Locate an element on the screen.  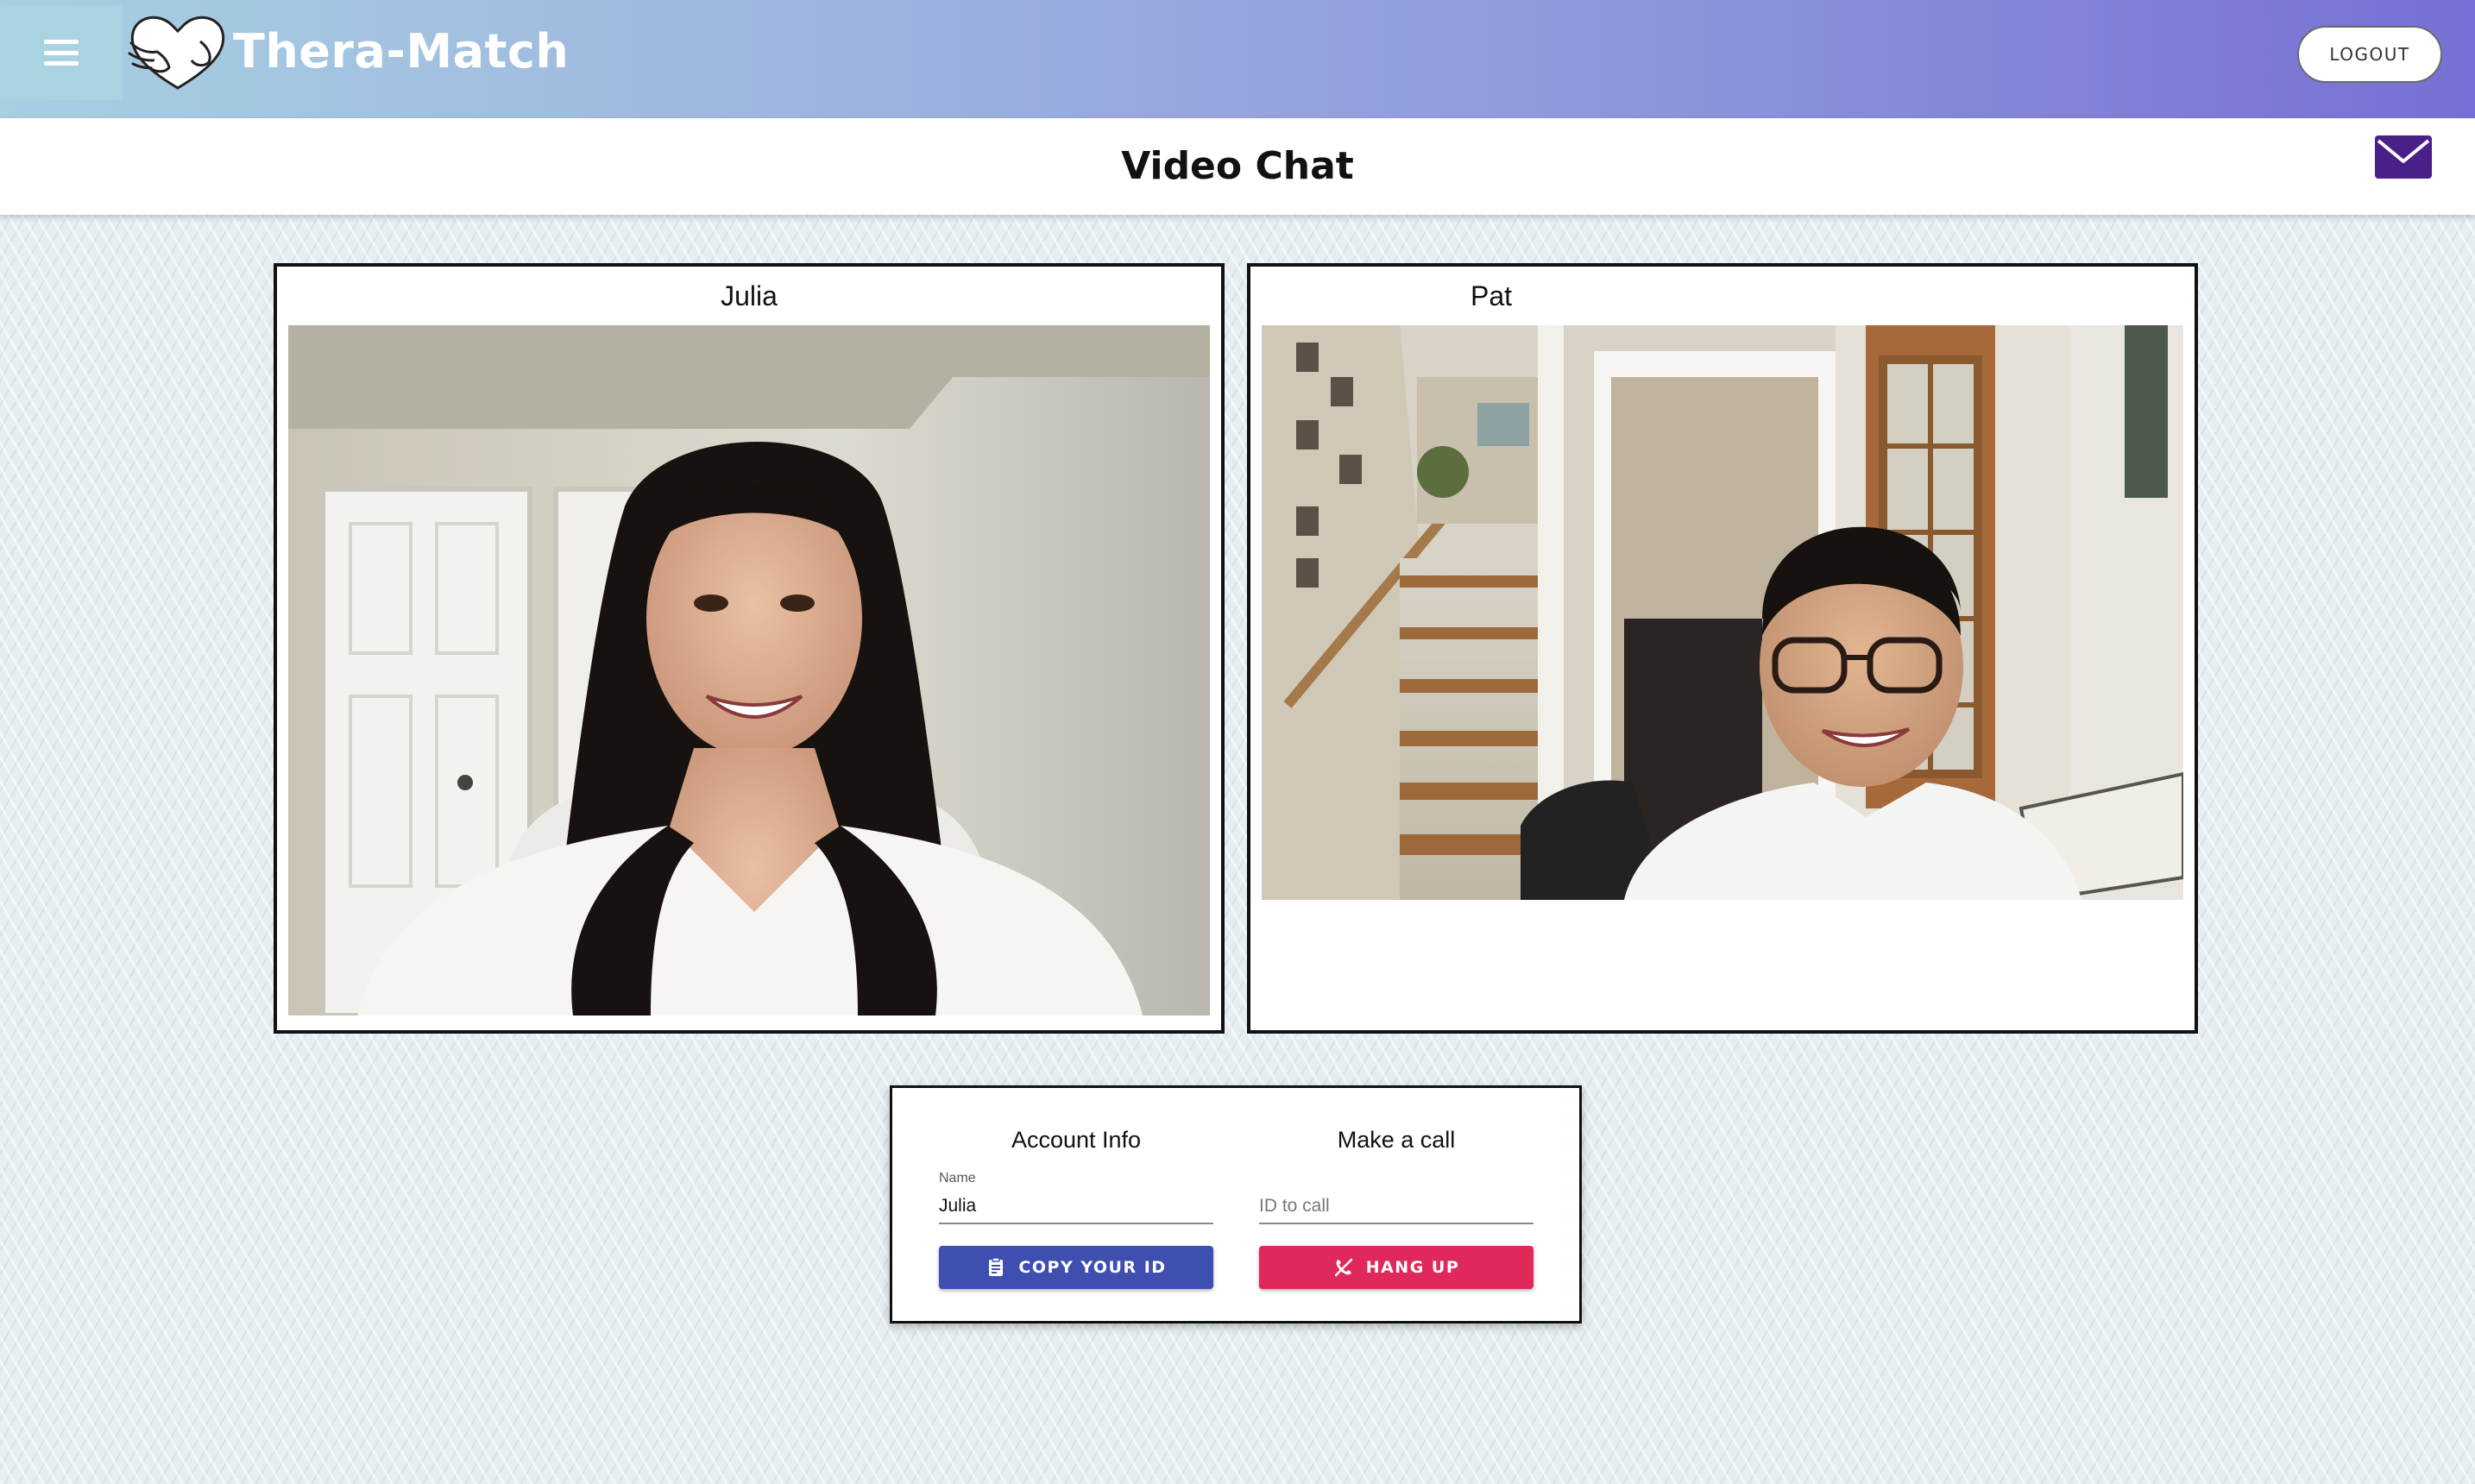
name-field-label: Name is located at coordinates (957, 1178).